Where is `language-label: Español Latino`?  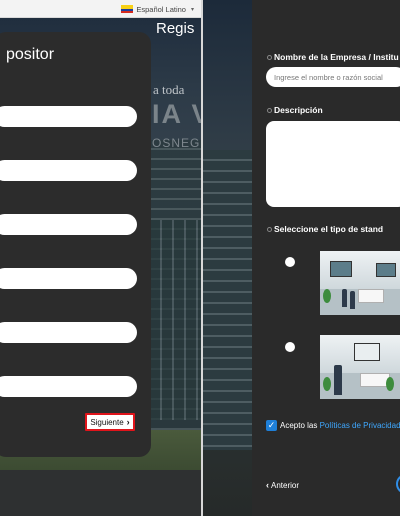 language-label: Español Latino is located at coordinates (161, 9).